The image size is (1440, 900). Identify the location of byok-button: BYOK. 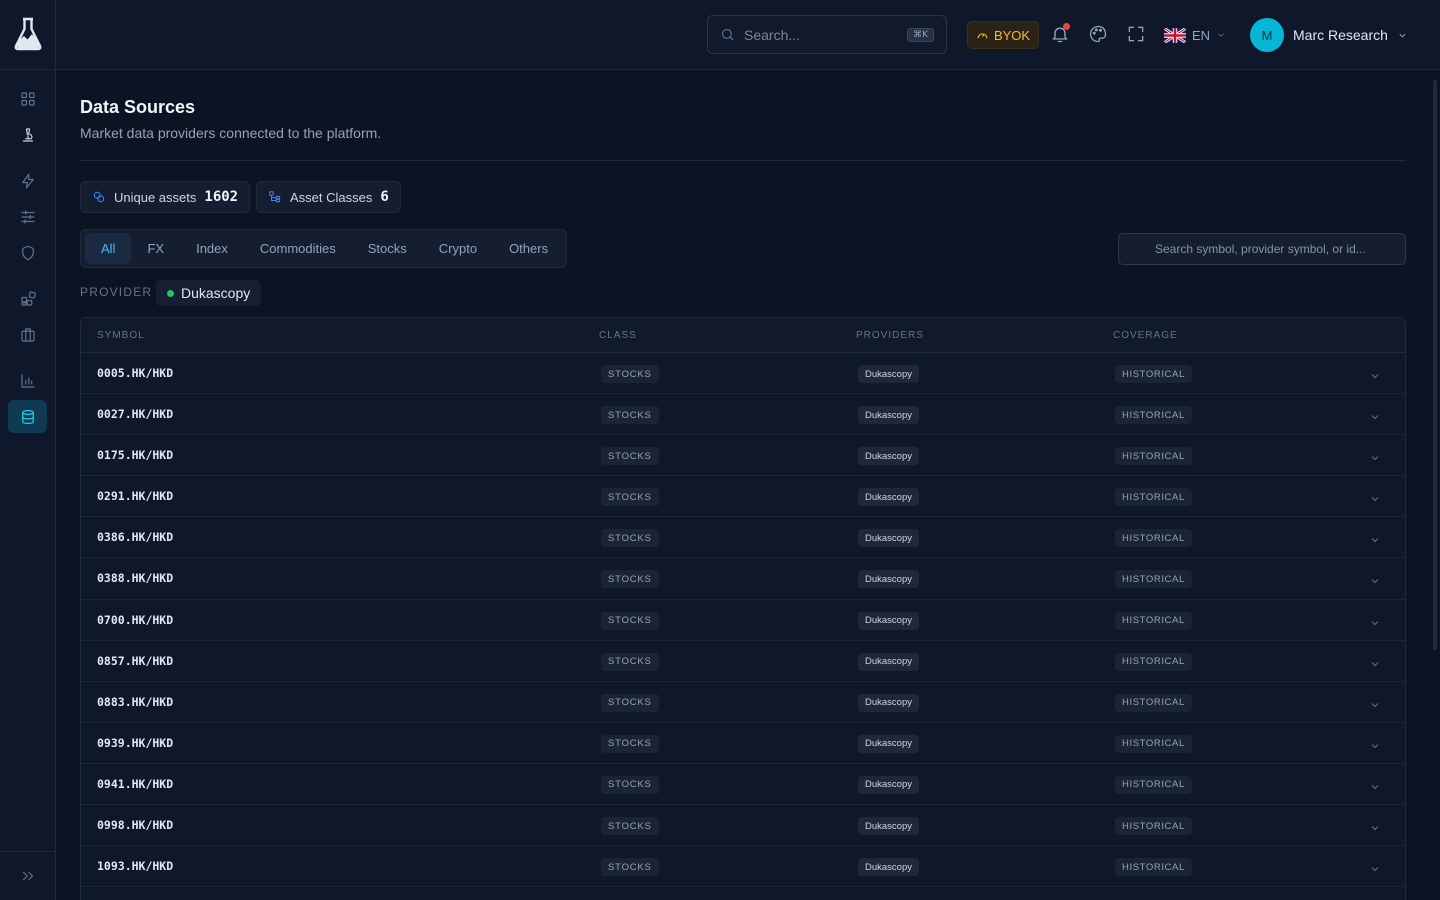
(1003, 35).